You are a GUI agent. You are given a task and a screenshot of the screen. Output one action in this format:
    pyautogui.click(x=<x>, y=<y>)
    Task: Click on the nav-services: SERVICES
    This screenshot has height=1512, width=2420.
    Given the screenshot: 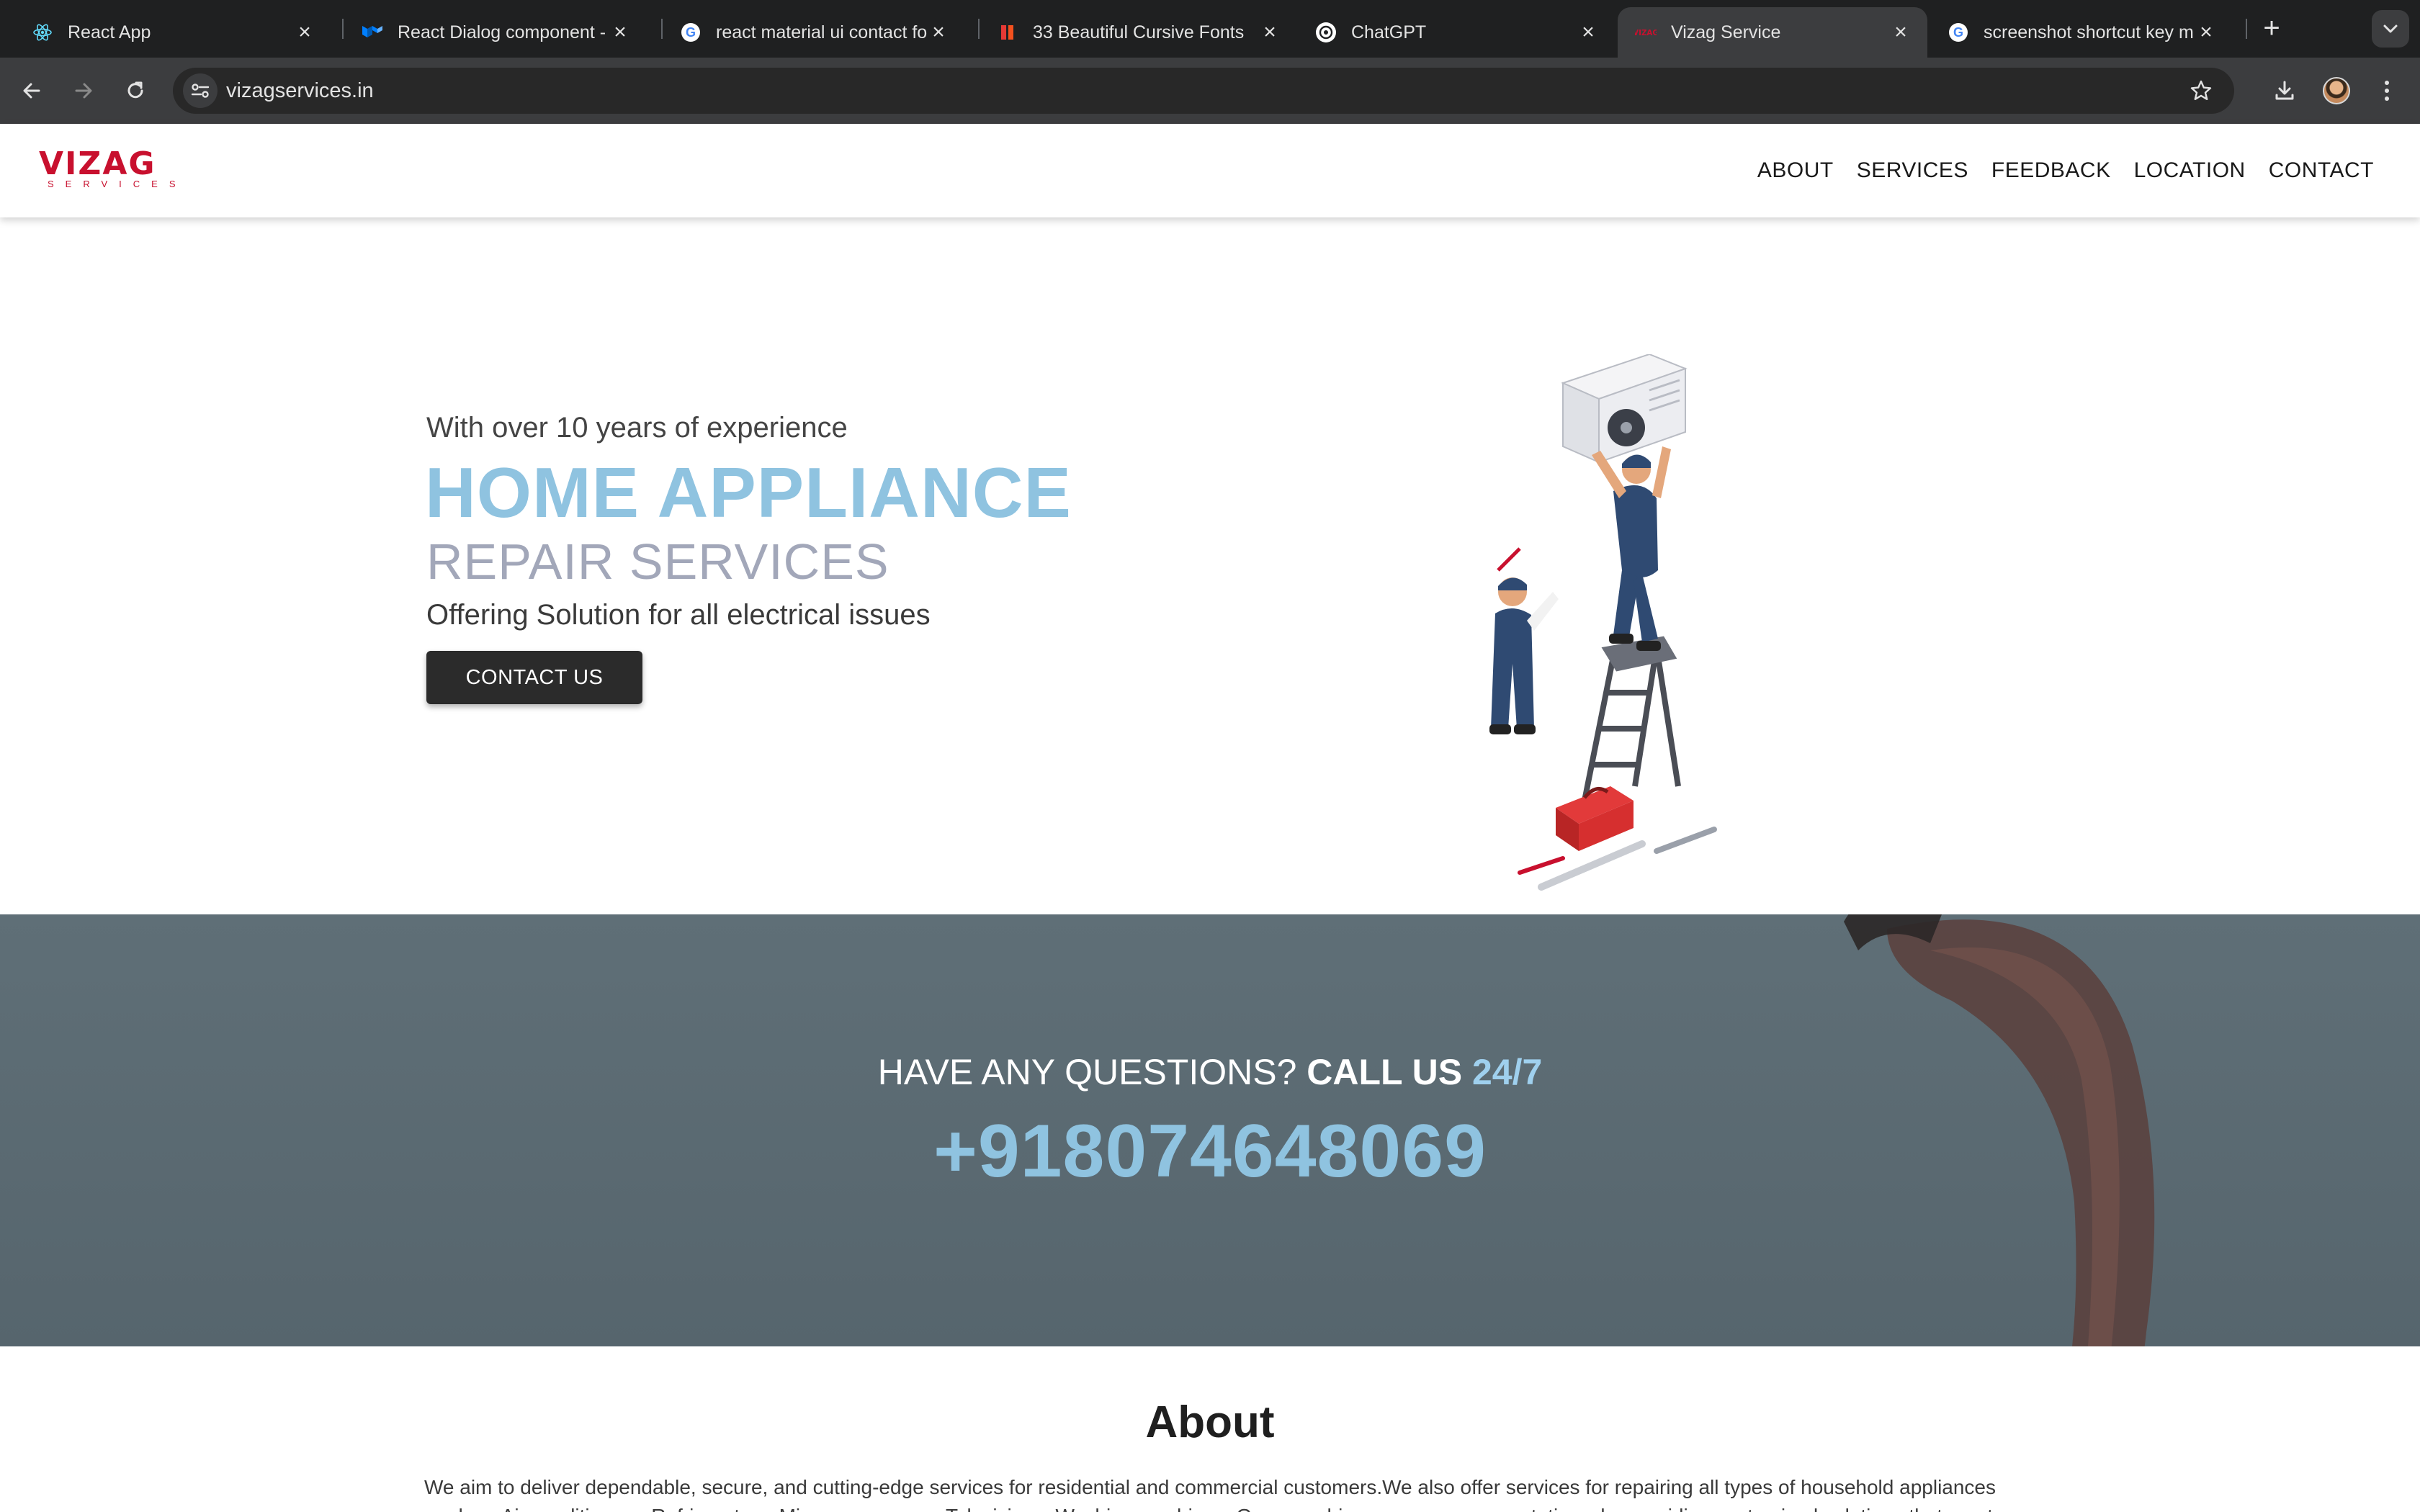 What is the action you would take?
    pyautogui.click(x=1913, y=170)
    